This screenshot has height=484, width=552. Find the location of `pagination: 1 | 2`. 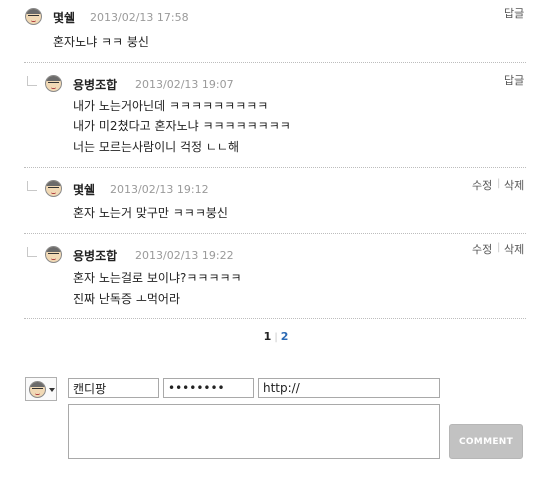

pagination: 1 | 2 is located at coordinates (276, 336).